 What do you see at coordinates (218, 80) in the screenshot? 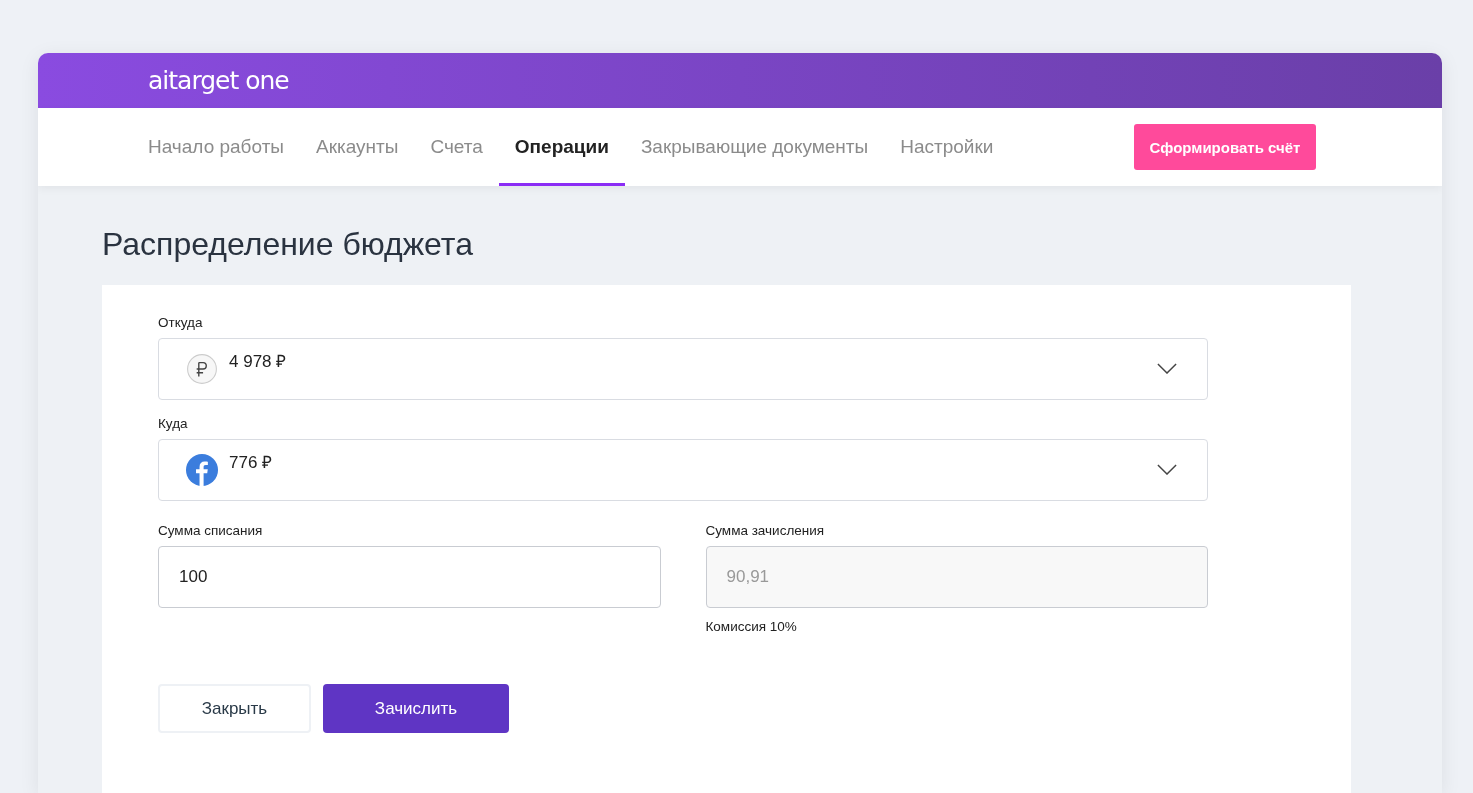
I see `logo: aitarget one` at bounding box center [218, 80].